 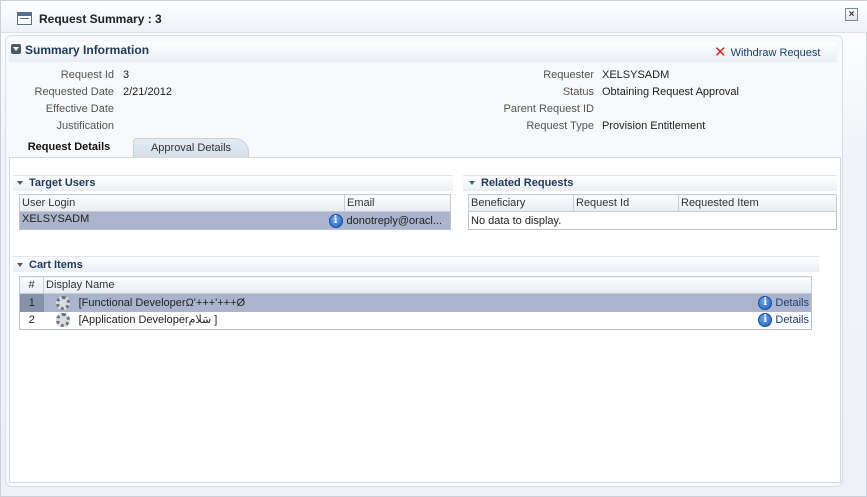 I want to click on requester-label: Requester, so click(x=568, y=75).